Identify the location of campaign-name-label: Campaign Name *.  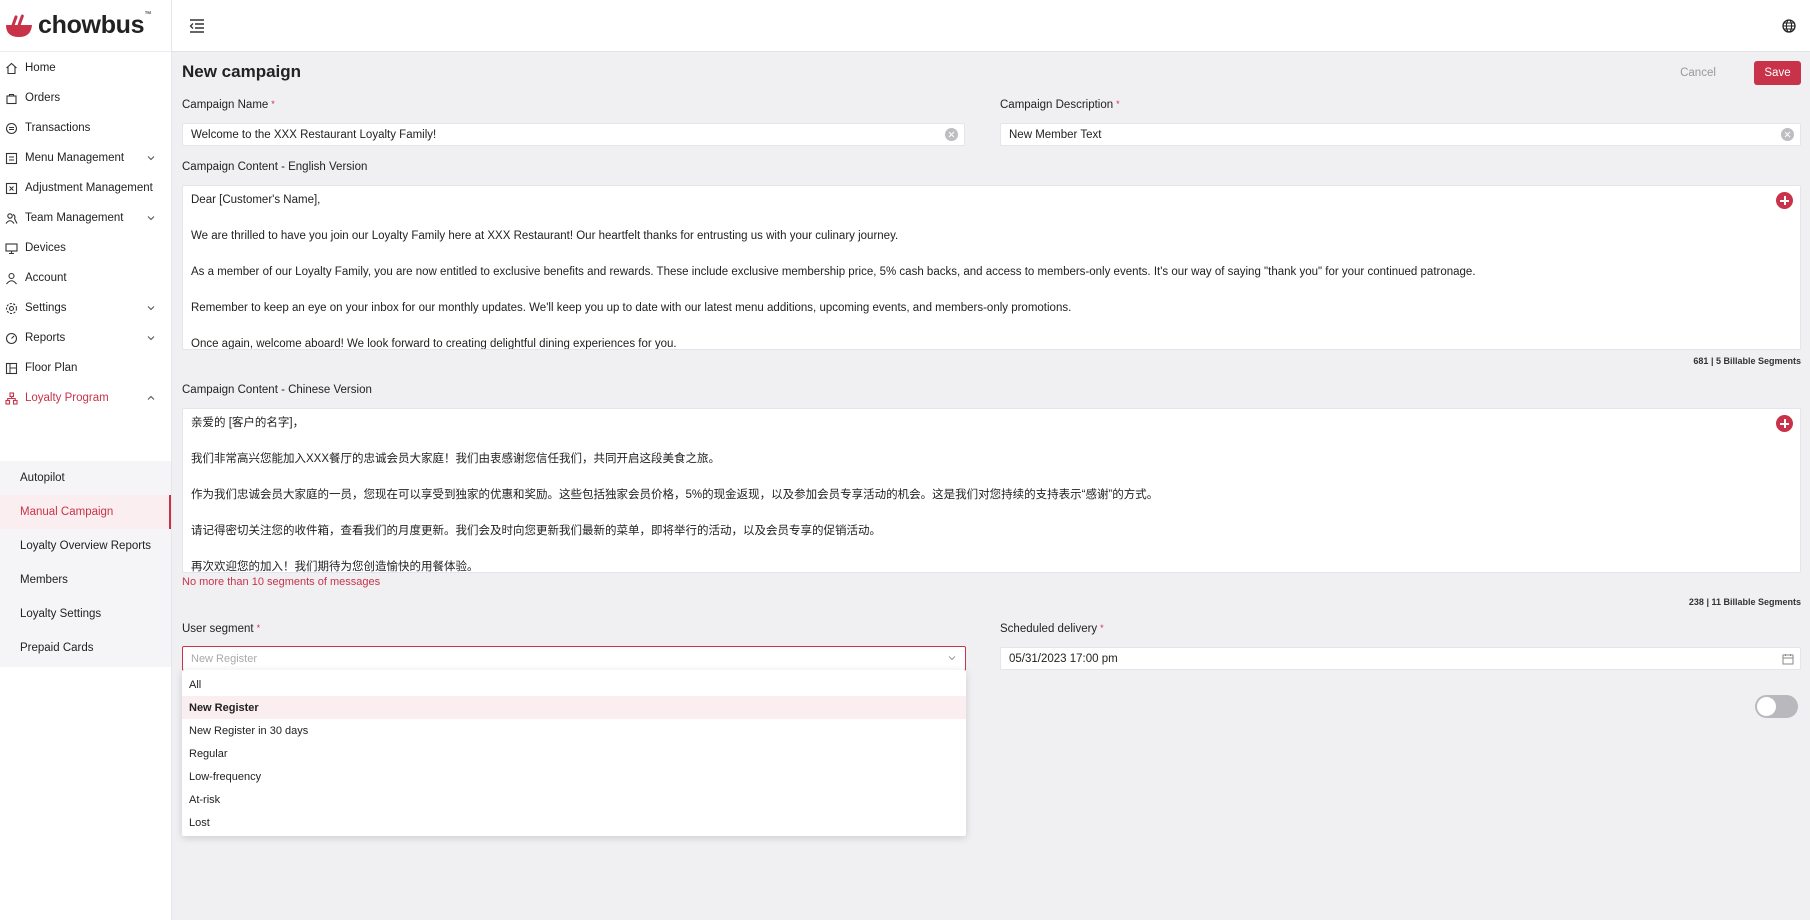
(228, 105).